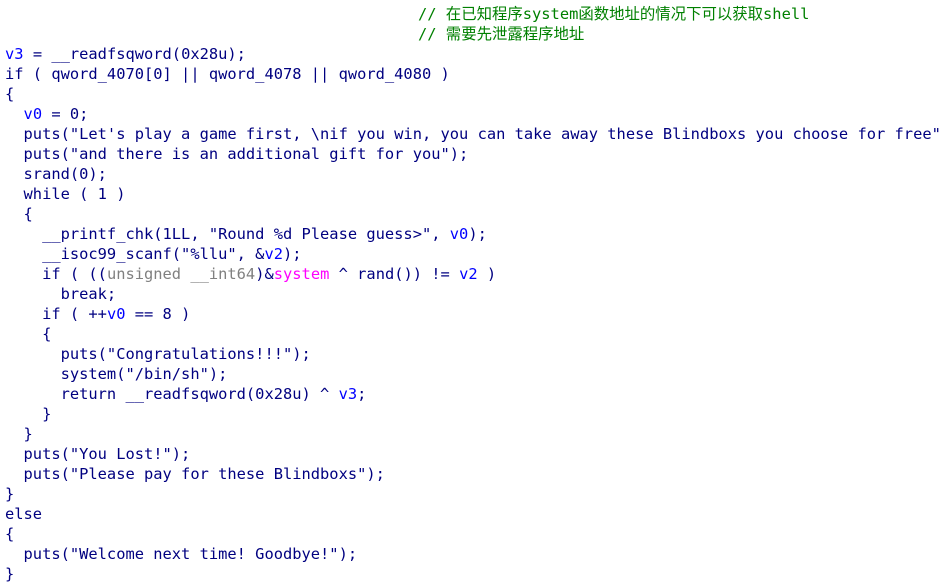 This screenshot has height=584, width=940. I want to click on code-line: break;, so click(61, 294).